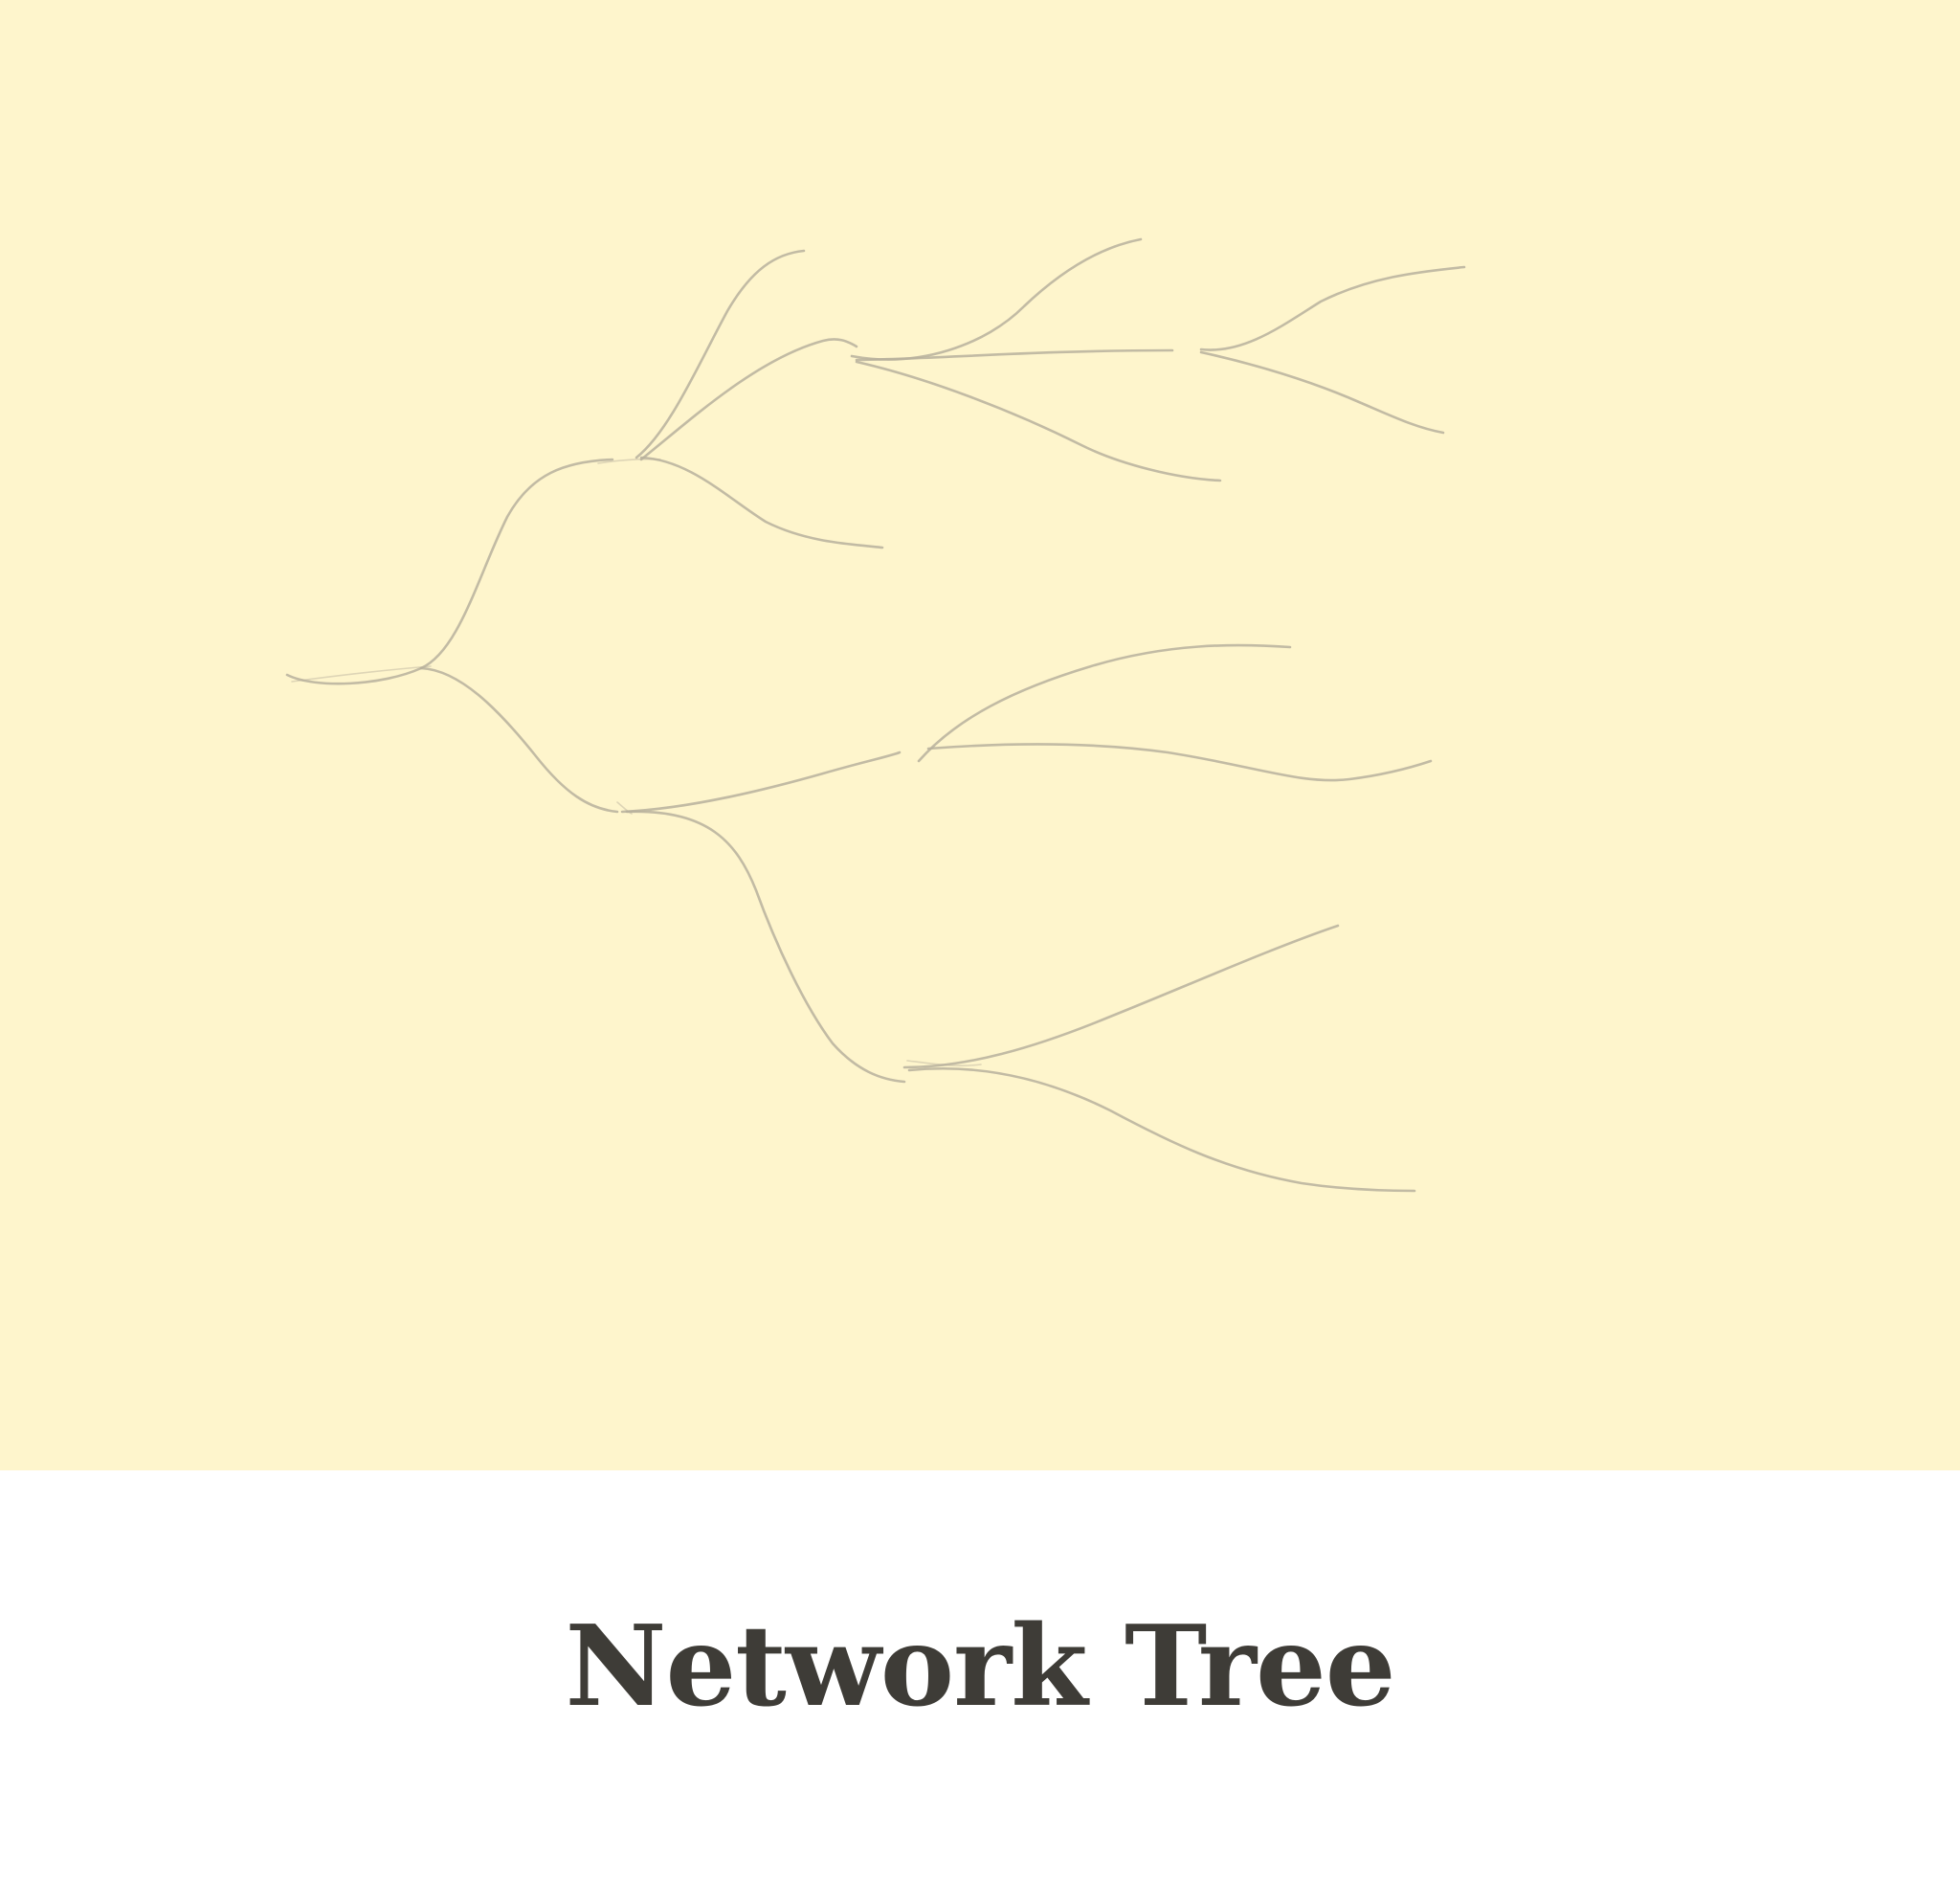 This screenshot has height=1882, width=1960. Describe the element at coordinates (1333, 308) in the screenshot. I see `branch-far-node-up` at that location.